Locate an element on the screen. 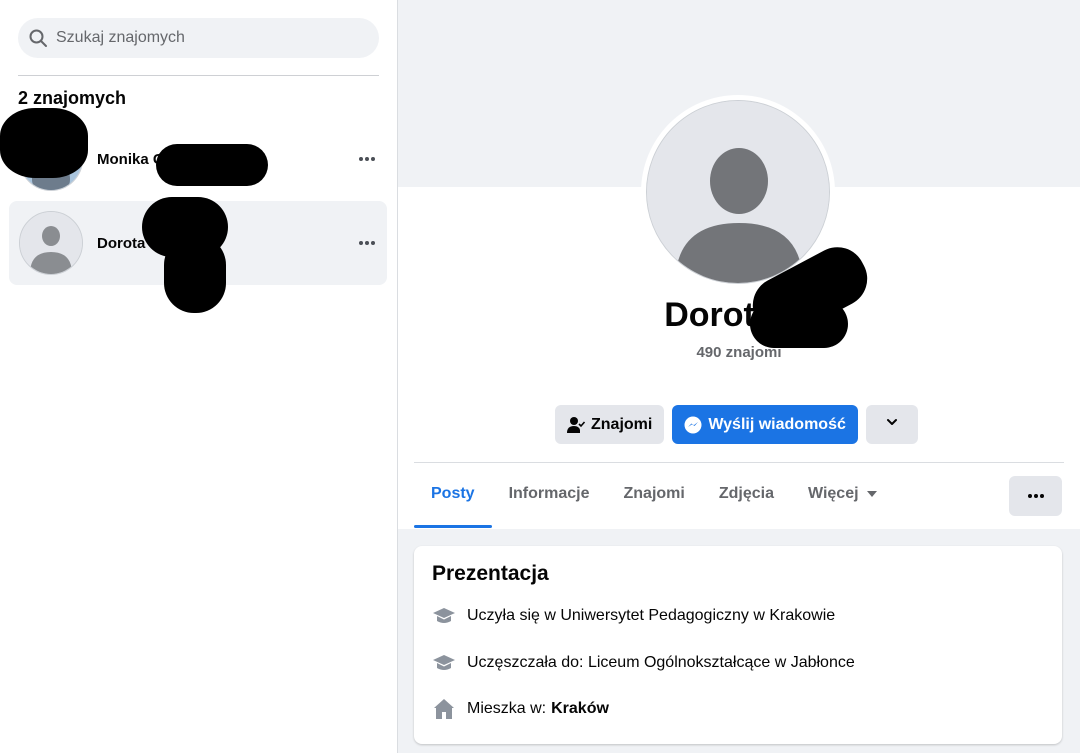 This screenshot has width=1080, height=753. tab-photos: Zdjęcia is located at coordinates (746, 494).